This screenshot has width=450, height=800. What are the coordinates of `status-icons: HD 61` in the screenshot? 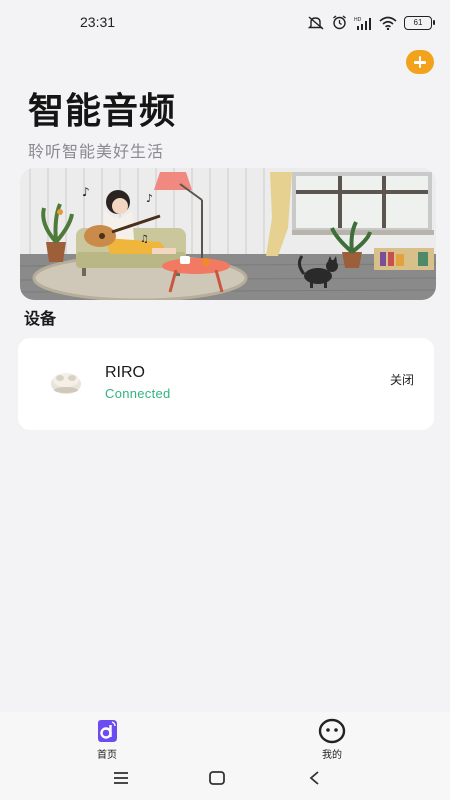 It's located at (371, 22).